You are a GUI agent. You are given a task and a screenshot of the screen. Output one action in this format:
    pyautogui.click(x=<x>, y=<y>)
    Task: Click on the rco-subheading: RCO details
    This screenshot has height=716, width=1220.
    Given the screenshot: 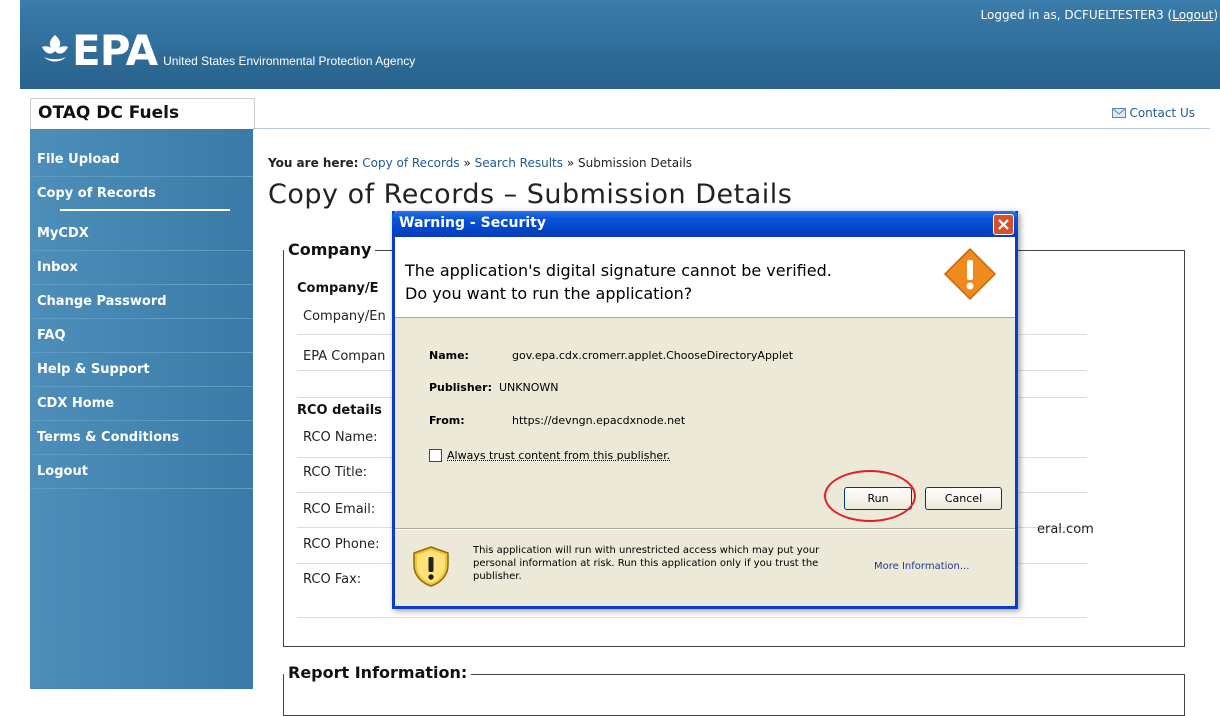 What is the action you would take?
    pyautogui.click(x=339, y=410)
    